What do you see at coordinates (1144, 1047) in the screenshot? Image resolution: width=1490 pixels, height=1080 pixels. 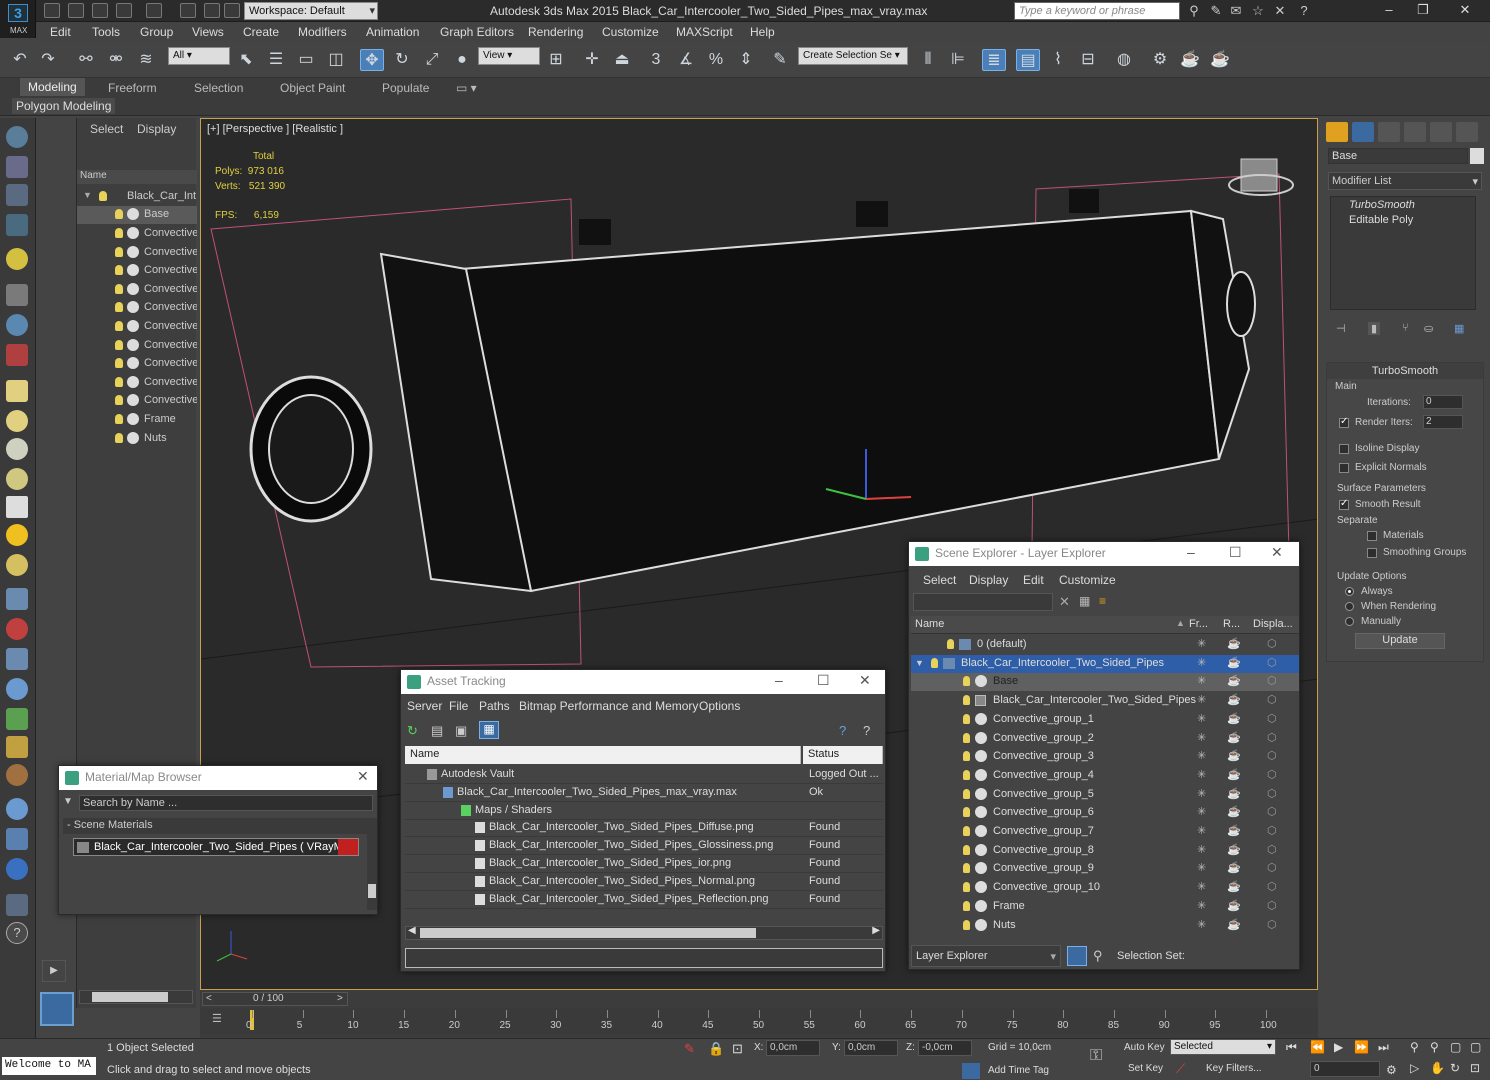 I see `auto-key-button: Auto Key` at bounding box center [1144, 1047].